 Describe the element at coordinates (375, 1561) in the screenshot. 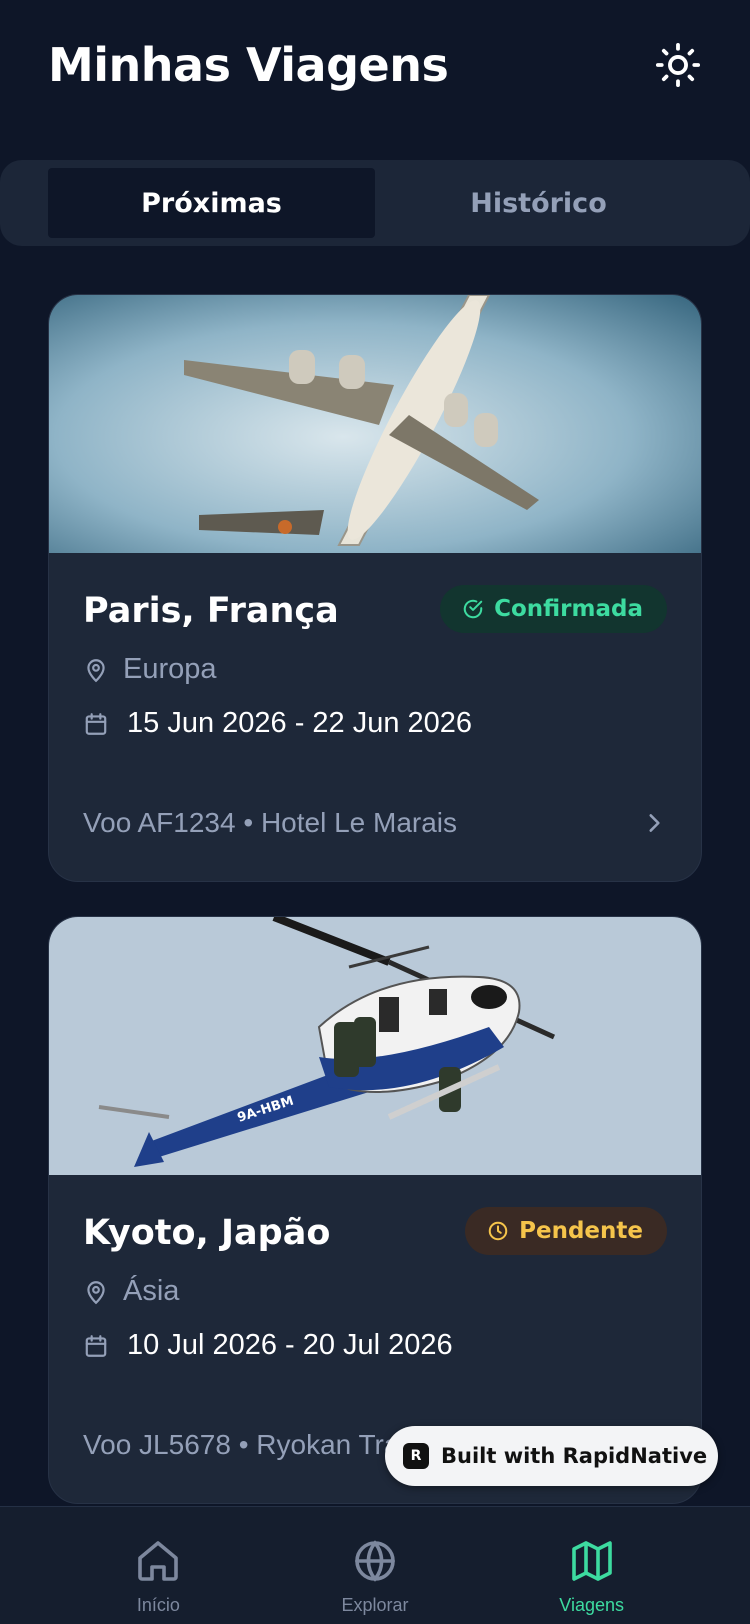

I see `globe-icon` at that location.